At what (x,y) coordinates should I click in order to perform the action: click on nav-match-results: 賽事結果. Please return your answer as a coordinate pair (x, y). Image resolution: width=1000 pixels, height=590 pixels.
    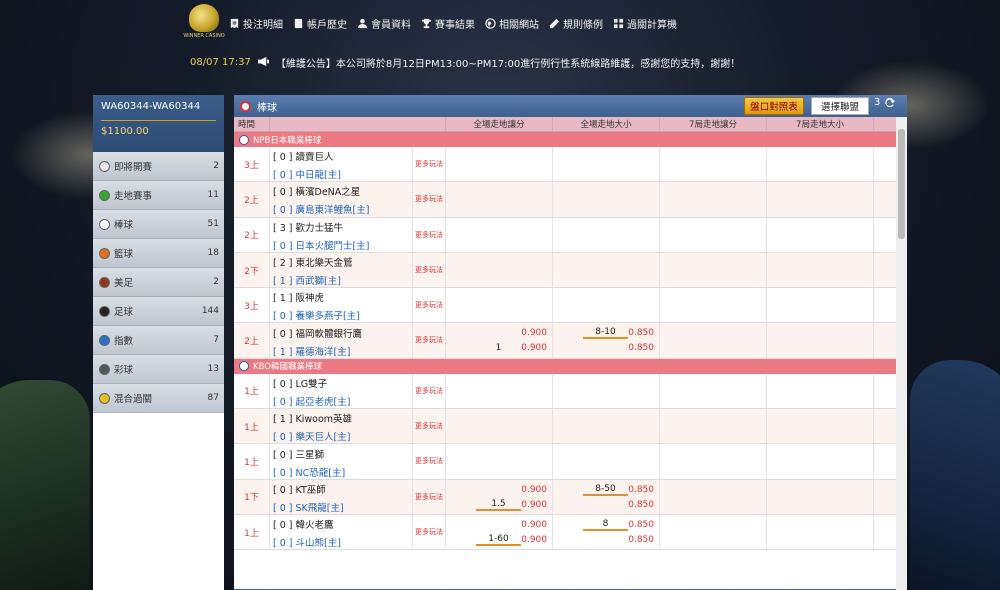
    Looking at the image, I should click on (448, 23).